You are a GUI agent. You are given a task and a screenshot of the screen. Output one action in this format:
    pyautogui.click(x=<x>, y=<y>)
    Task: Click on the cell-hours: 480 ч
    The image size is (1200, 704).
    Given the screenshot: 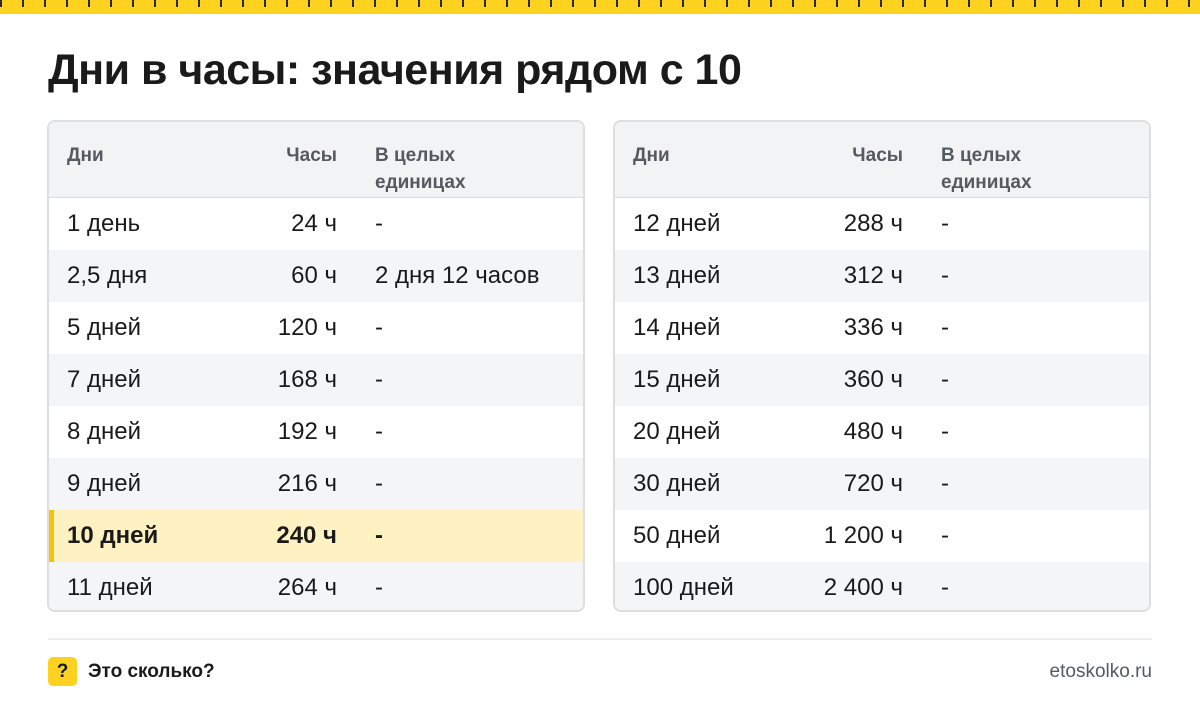 What is the action you would take?
    pyautogui.click(x=873, y=431)
    